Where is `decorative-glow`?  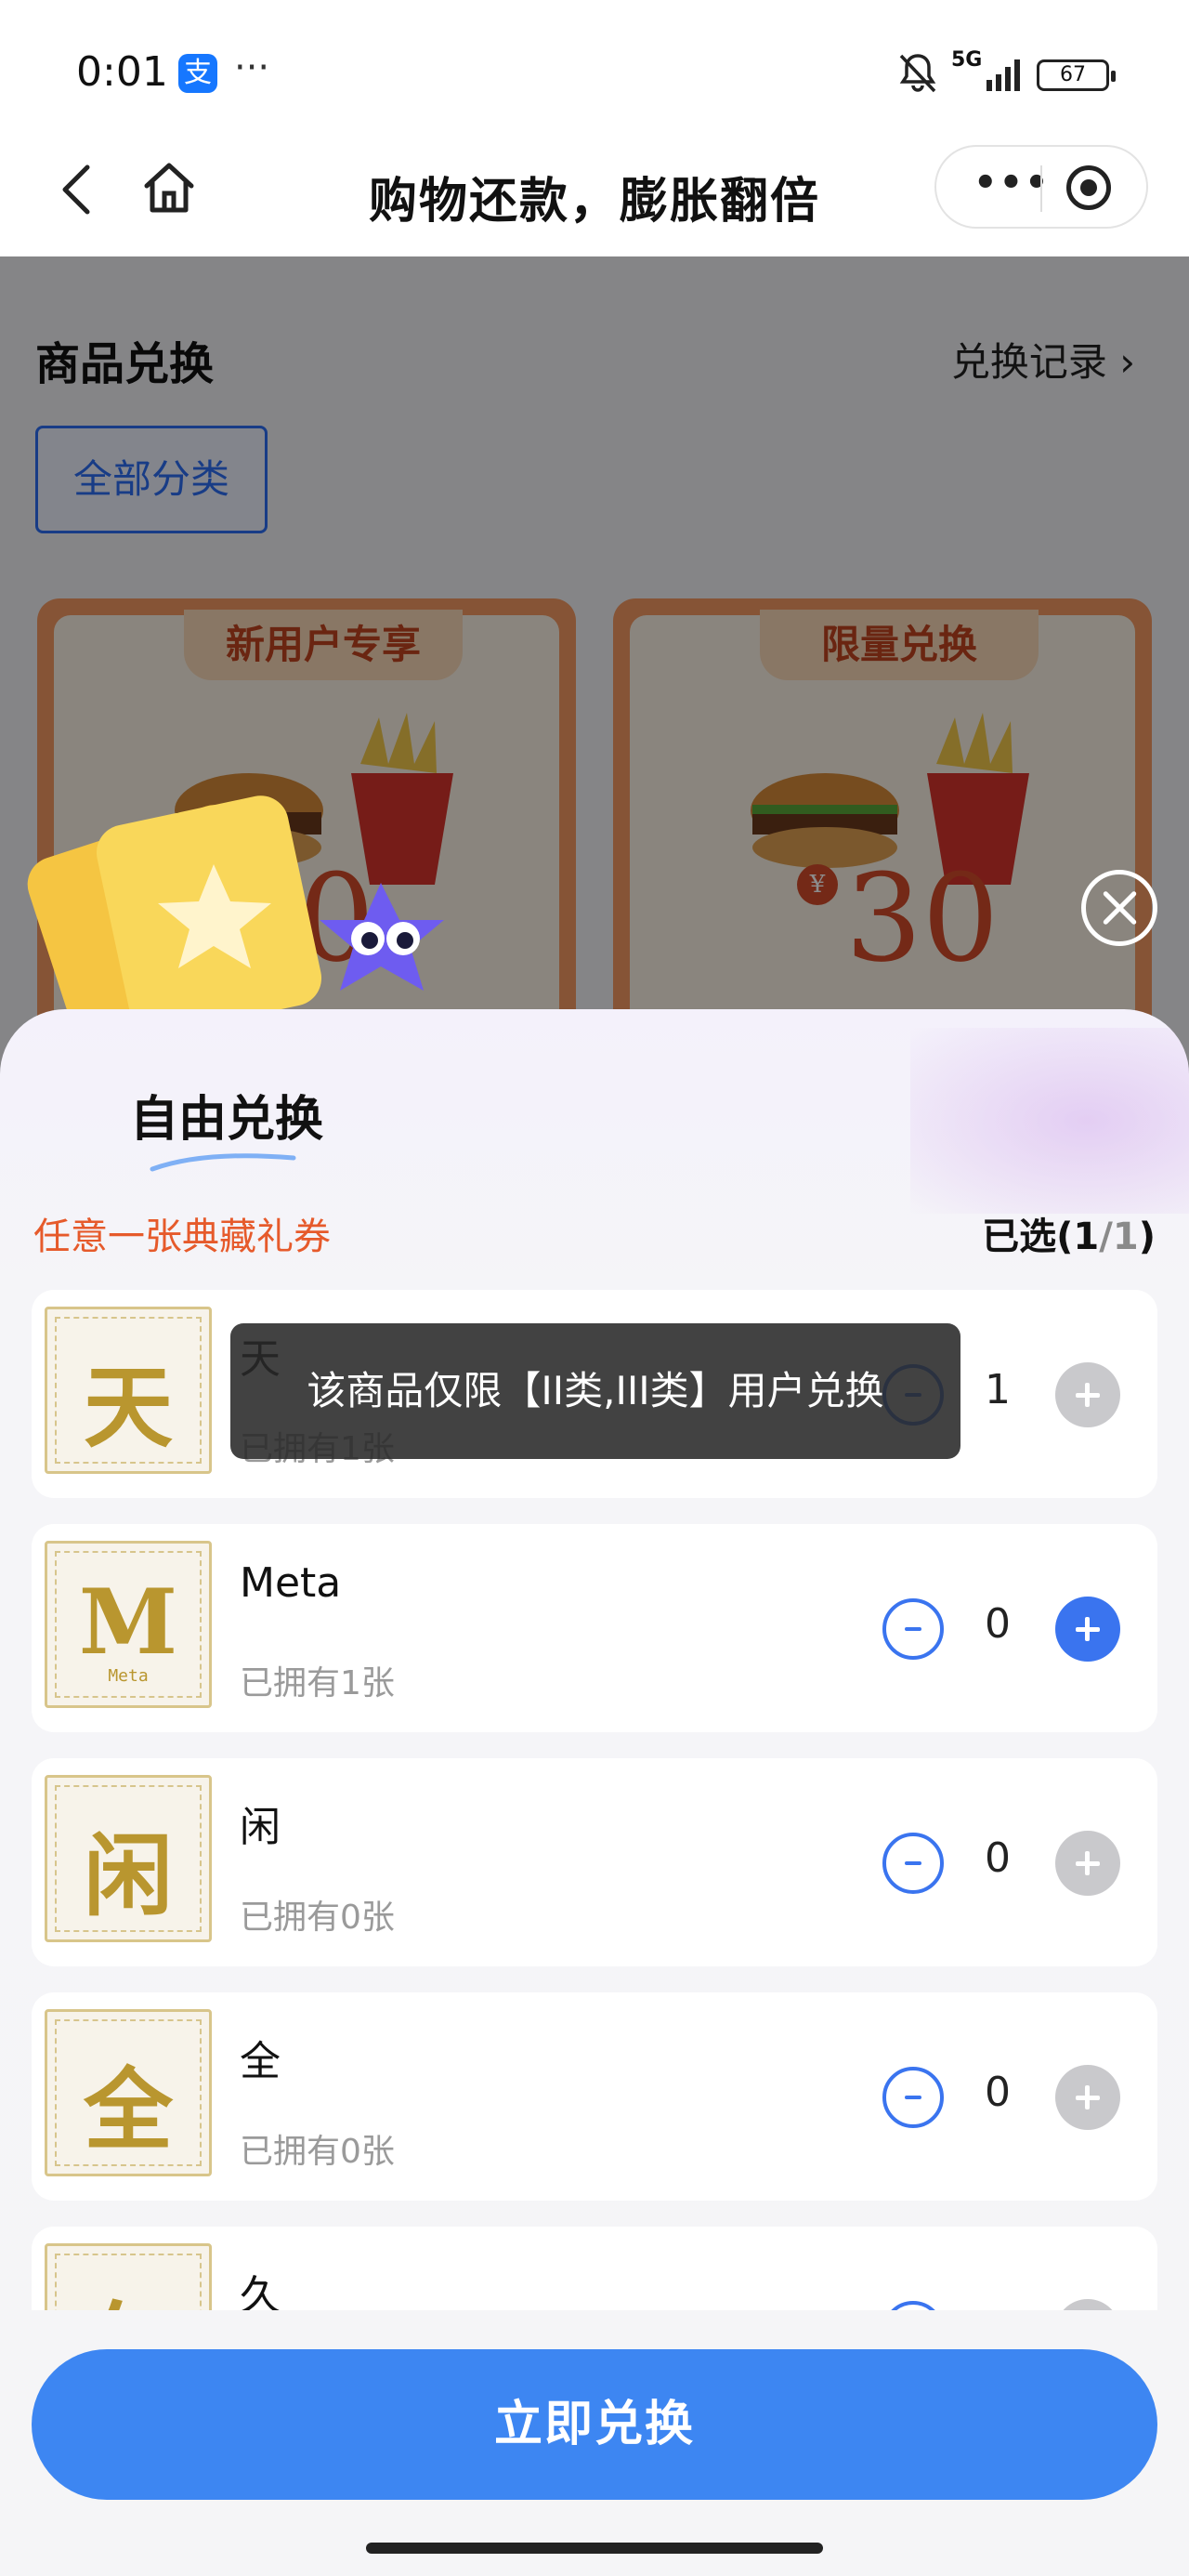
decorative-glow is located at coordinates (1049, 1121).